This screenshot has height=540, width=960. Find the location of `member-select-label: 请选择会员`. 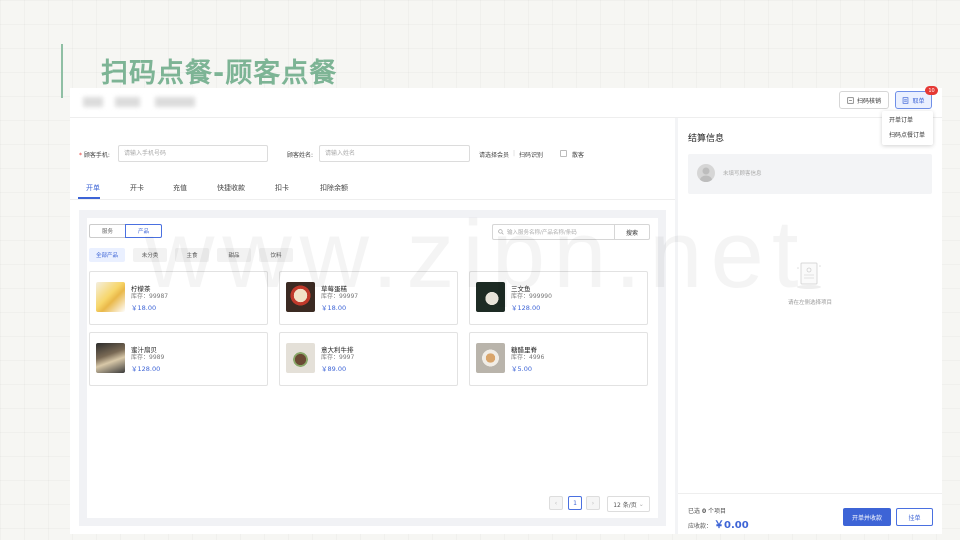

member-select-label: 请选择会员 is located at coordinates (494, 154).